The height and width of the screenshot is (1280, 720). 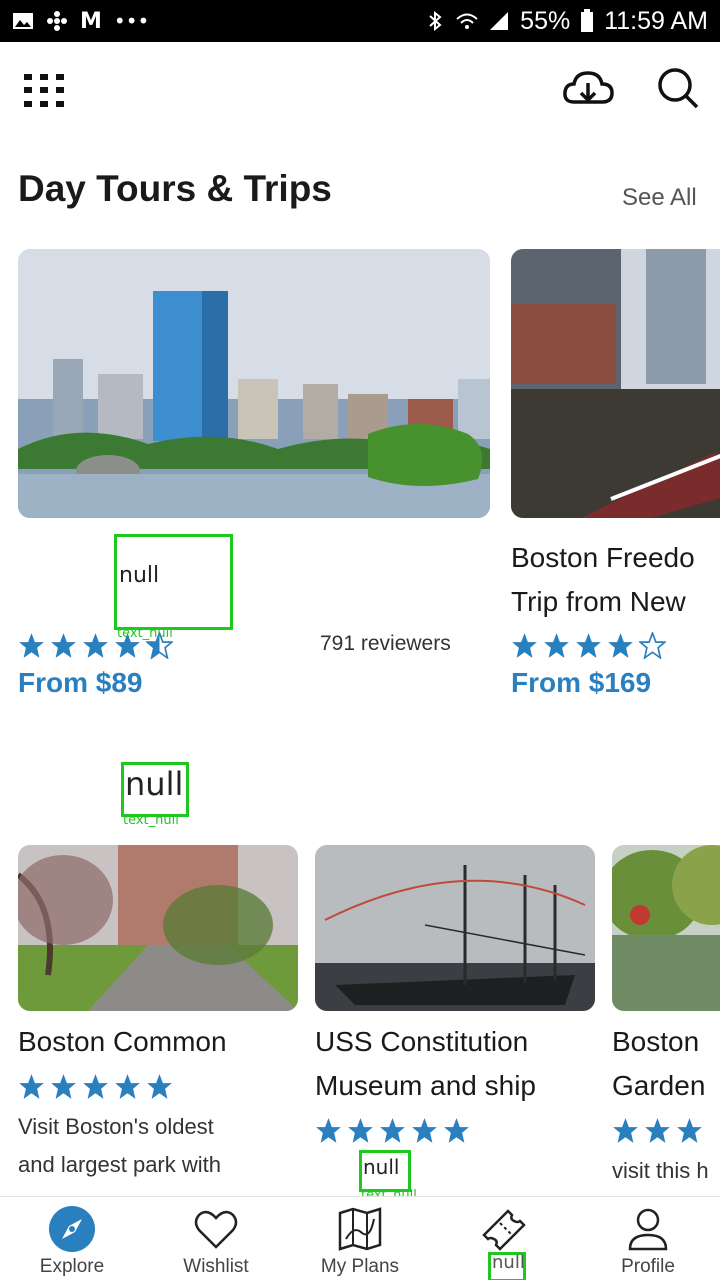 I want to click on fan-icon, so click(x=57, y=21).